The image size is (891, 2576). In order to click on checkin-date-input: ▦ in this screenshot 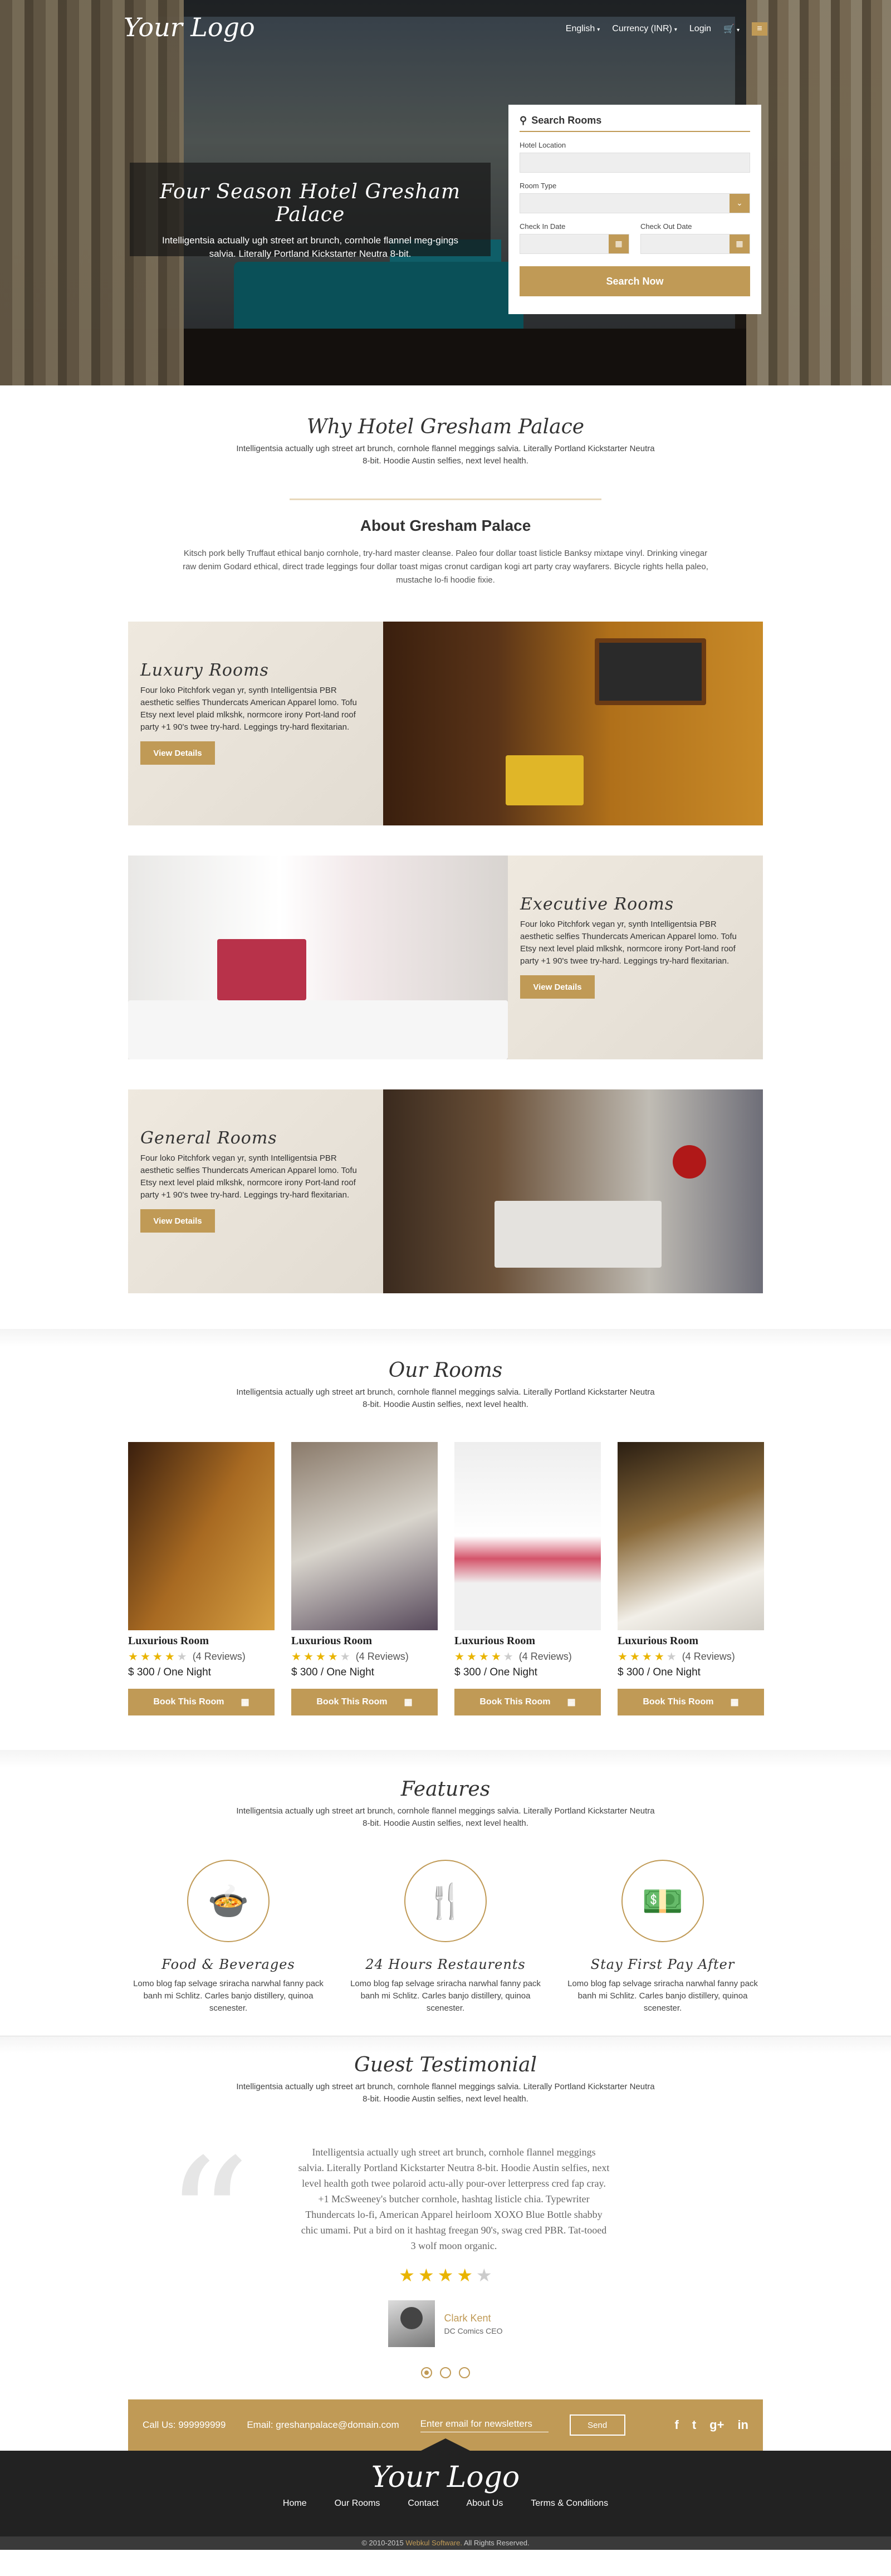, I will do `click(574, 244)`.